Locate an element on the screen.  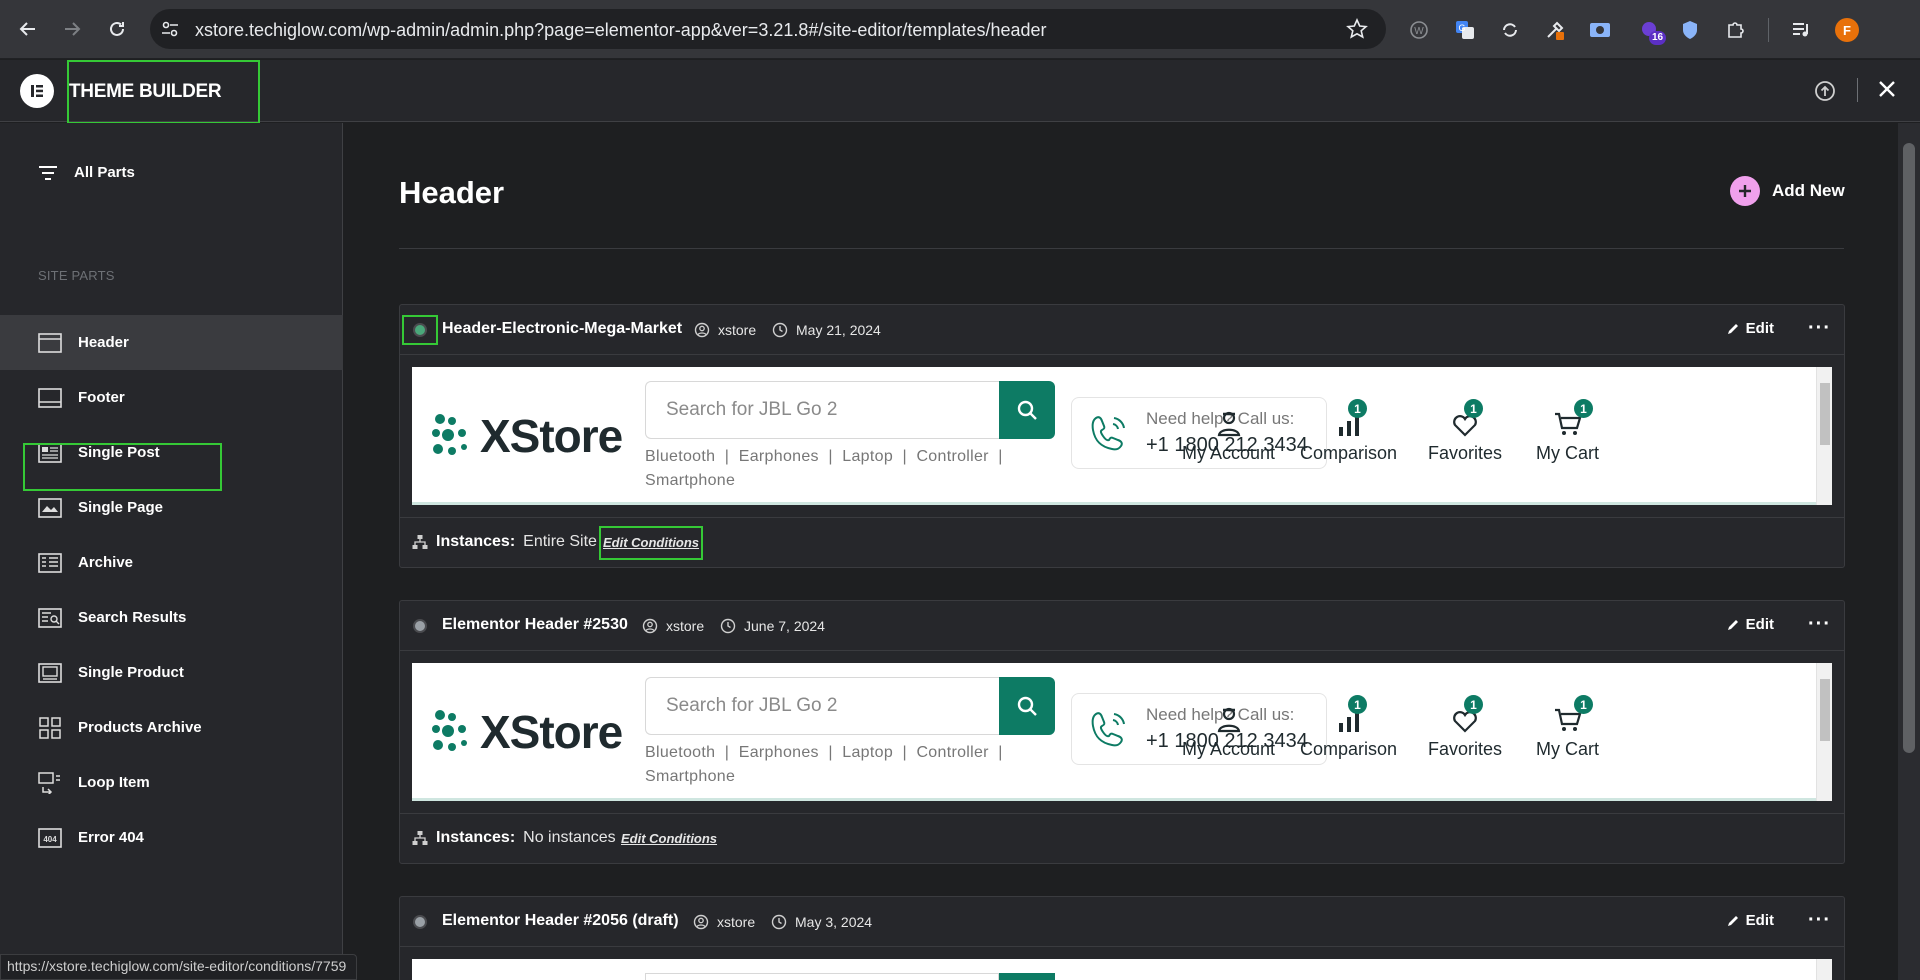
template-name: Header-Electronic-Mega-Market is located at coordinates (562, 329).